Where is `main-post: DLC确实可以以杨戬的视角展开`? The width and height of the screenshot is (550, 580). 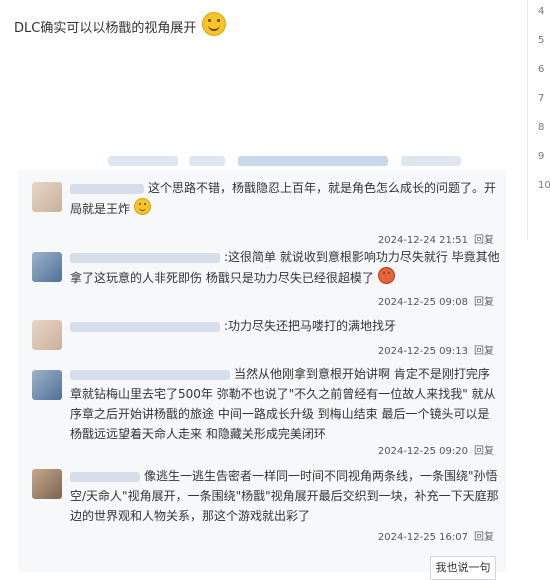
main-post: DLC确实可以以杨戬的视角展开 is located at coordinates (120, 24).